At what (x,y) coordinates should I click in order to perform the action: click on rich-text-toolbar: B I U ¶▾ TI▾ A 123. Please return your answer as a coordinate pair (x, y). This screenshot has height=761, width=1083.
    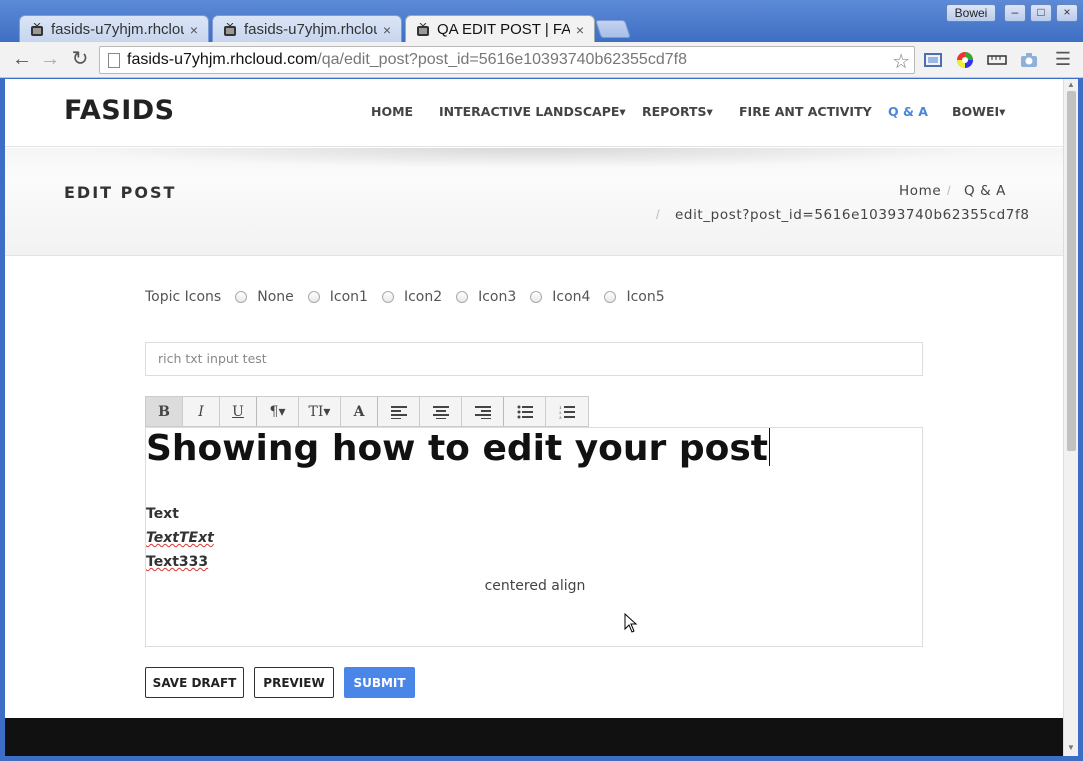
    Looking at the image, I should click on (367, 411).